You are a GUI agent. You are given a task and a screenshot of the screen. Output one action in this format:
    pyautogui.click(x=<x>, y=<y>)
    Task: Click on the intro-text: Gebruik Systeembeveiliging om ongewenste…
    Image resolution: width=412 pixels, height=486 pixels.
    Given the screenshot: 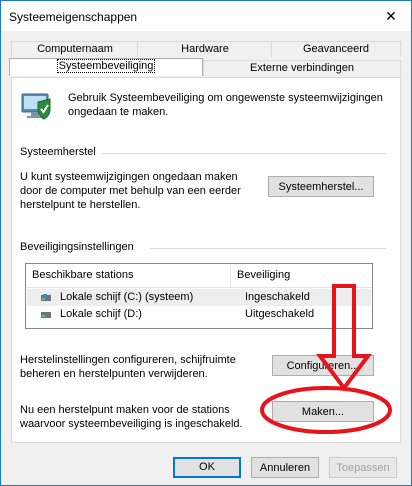 What is the action you would take?
    pyautogui.click(x=225, y=105)
    